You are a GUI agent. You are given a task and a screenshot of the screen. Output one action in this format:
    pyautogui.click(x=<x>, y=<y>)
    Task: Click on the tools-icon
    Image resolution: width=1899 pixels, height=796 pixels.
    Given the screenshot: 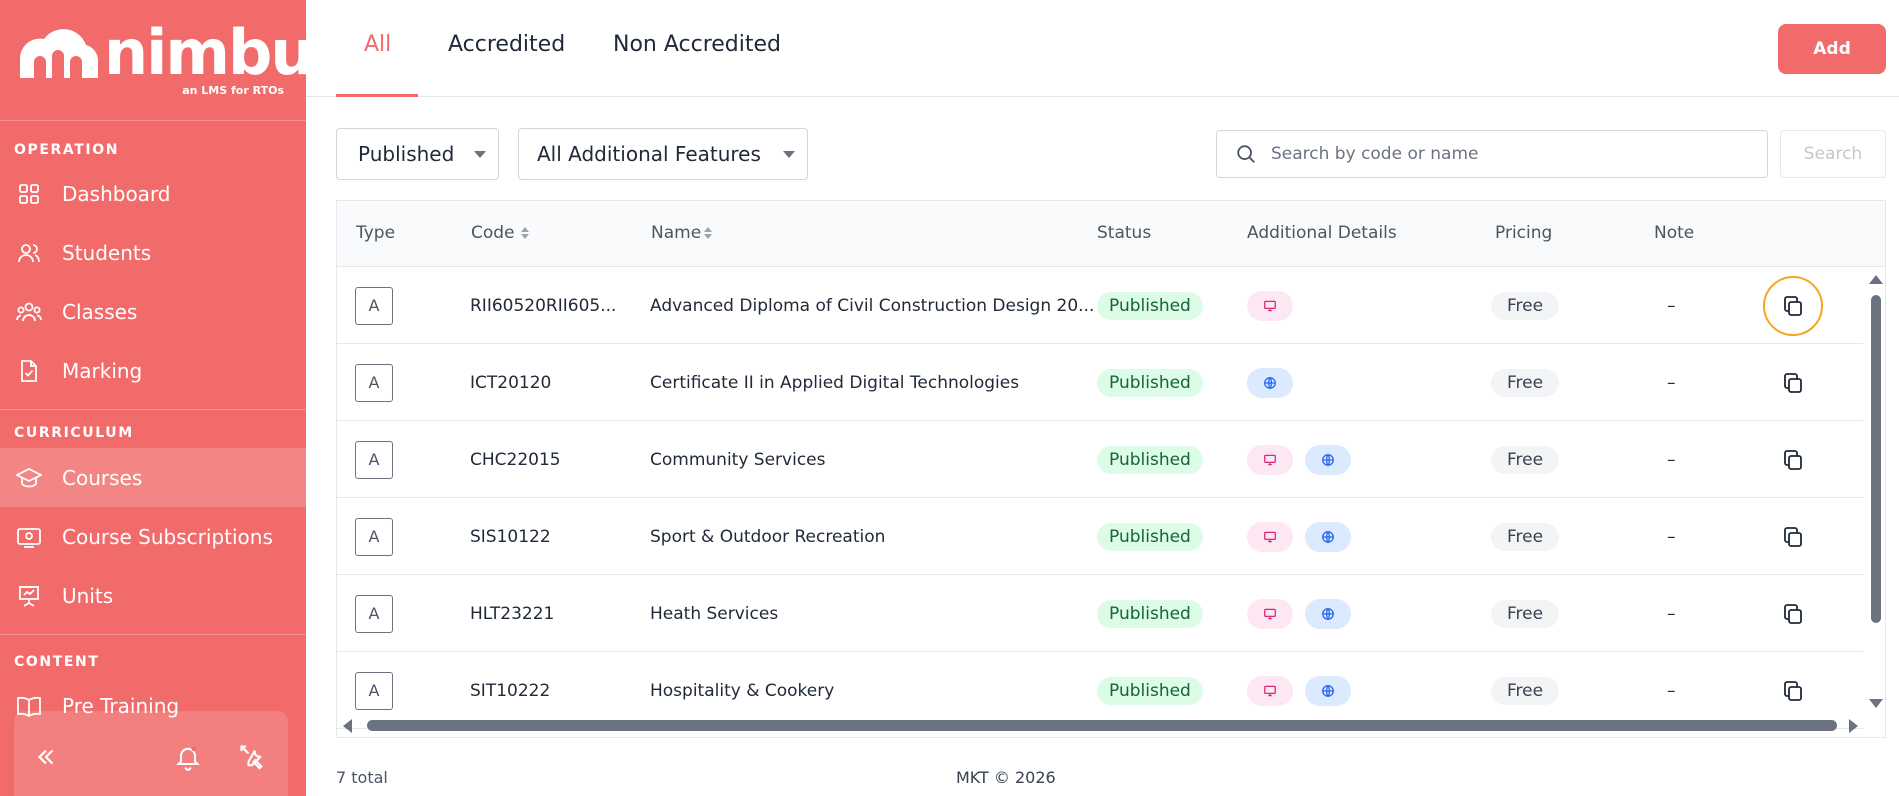 What is the action you would take?
    pyautogui.click(x=251, y=757)
    